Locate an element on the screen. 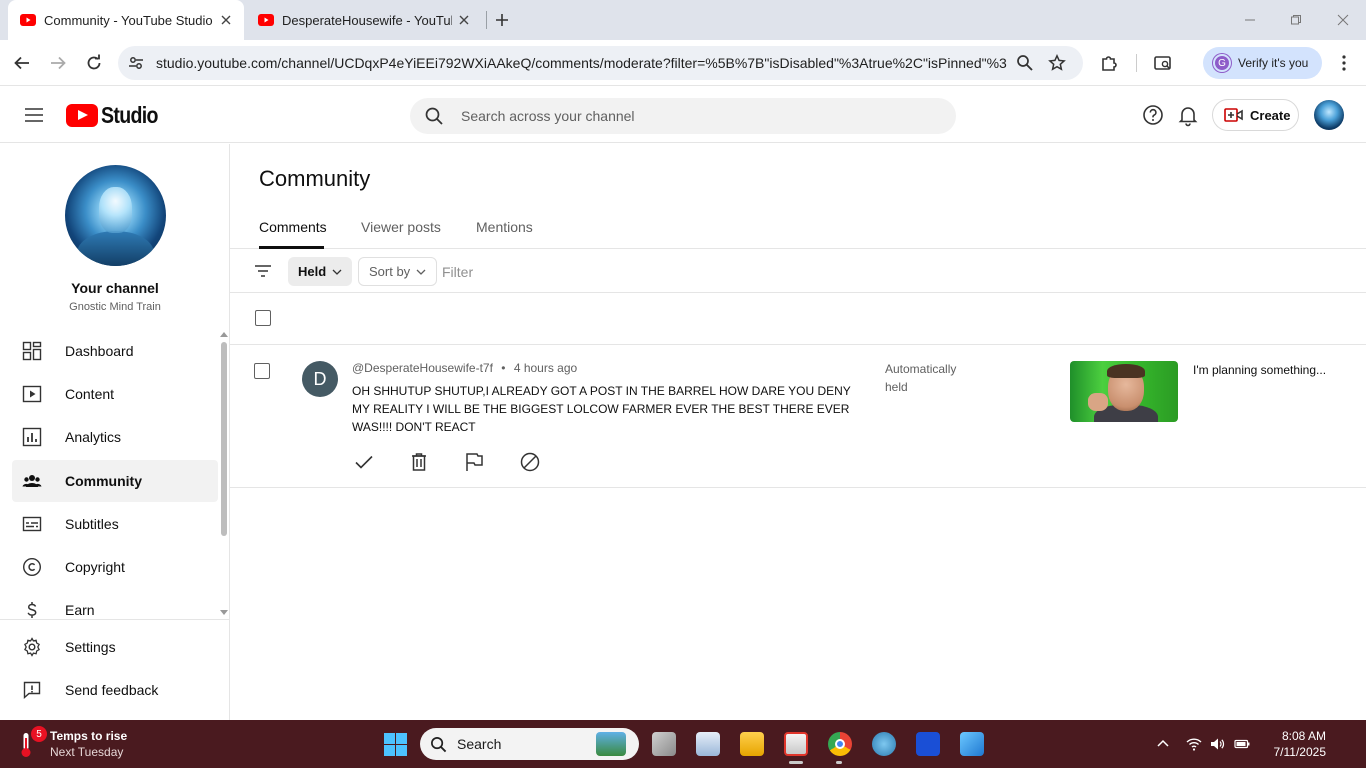 The image size is (1366, 768). tab-search-button is located at coordinates (1163, 63).